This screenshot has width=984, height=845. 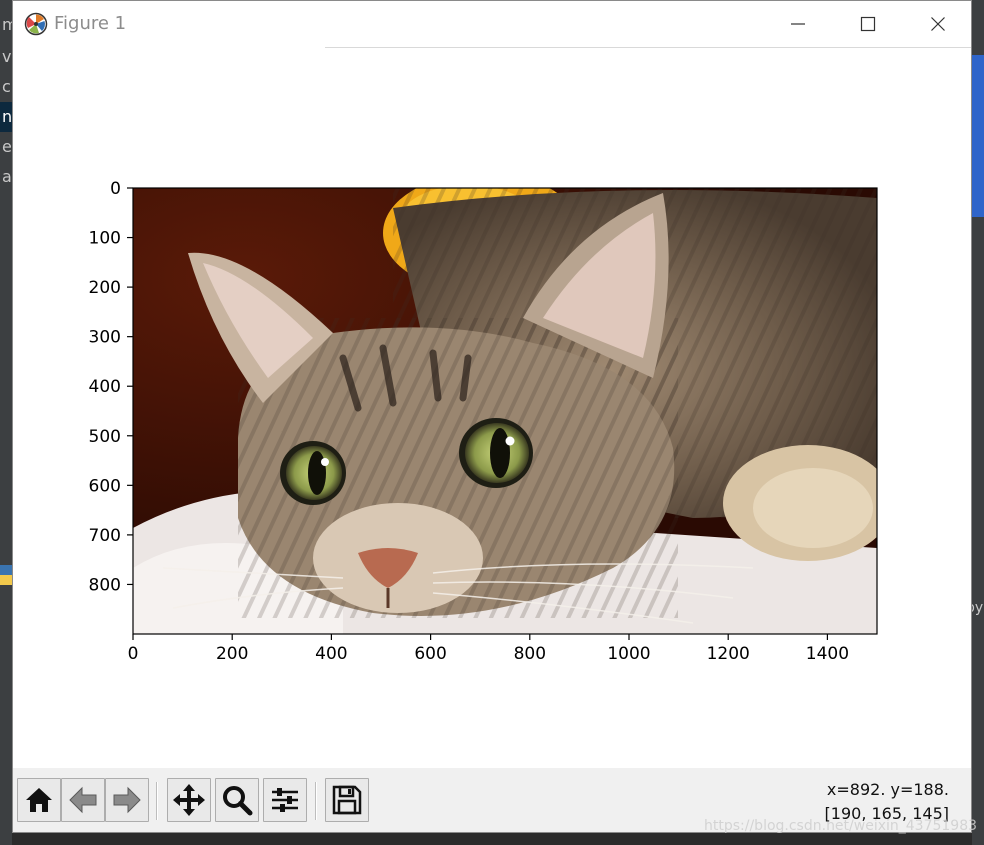 I want to click on x-tick-label: 400, so click(x=331, y=654).